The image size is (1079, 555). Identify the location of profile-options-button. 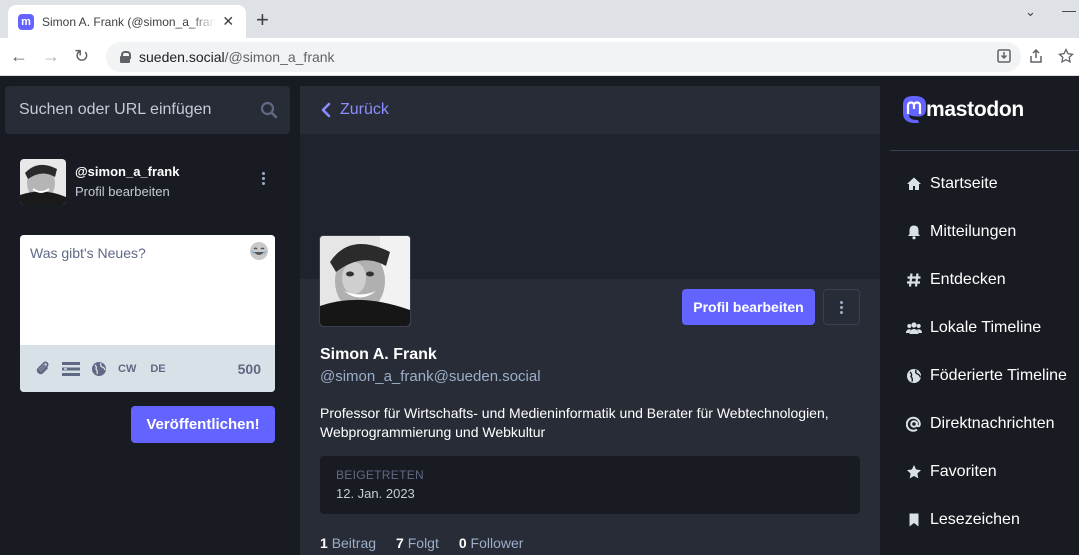
(841, 307).